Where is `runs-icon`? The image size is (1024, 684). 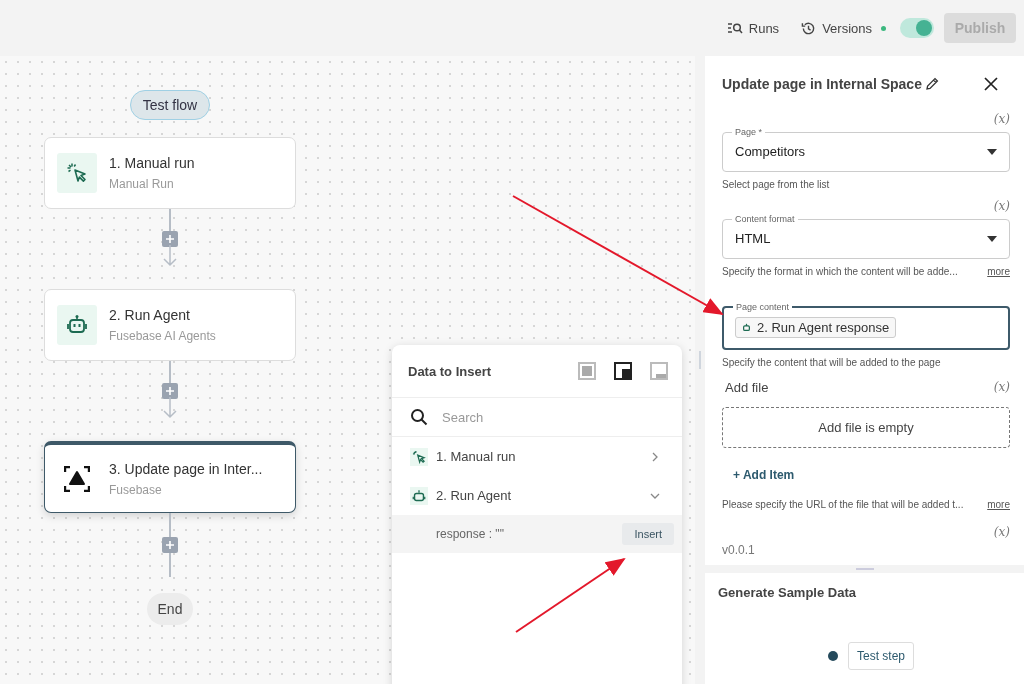
runs-icon is located at coordinates (734, 28).